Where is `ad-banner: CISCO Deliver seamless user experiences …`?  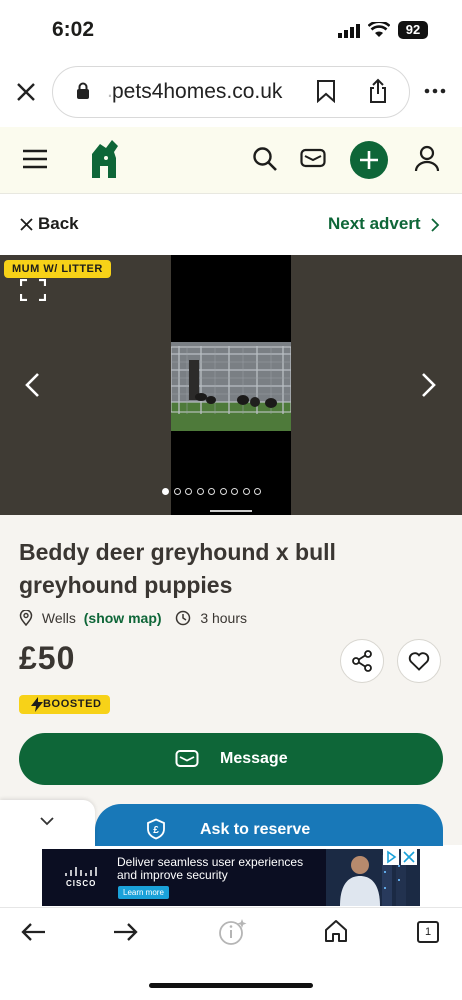
ad-banner: CISCO Deliver seamless user experiences … is located at coordinates (231, 877).